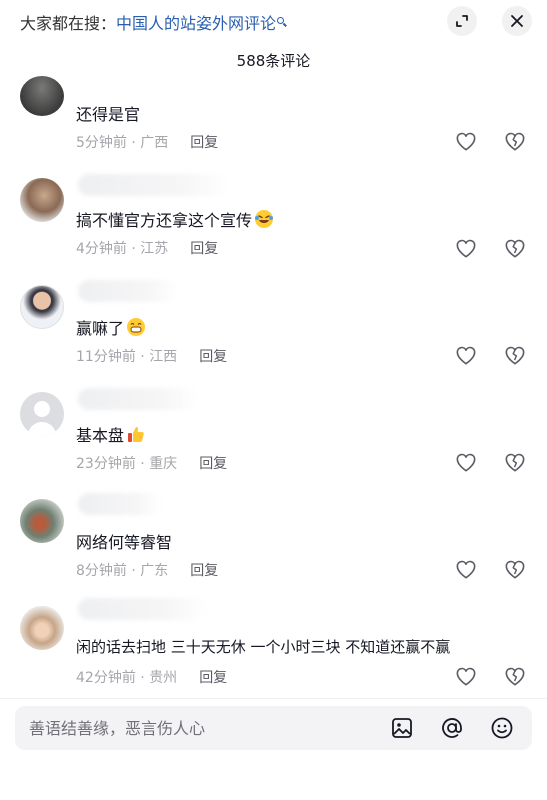 The width and height of the screenshot is (547, 800). I want to click on image-icon, so click(402, 728).